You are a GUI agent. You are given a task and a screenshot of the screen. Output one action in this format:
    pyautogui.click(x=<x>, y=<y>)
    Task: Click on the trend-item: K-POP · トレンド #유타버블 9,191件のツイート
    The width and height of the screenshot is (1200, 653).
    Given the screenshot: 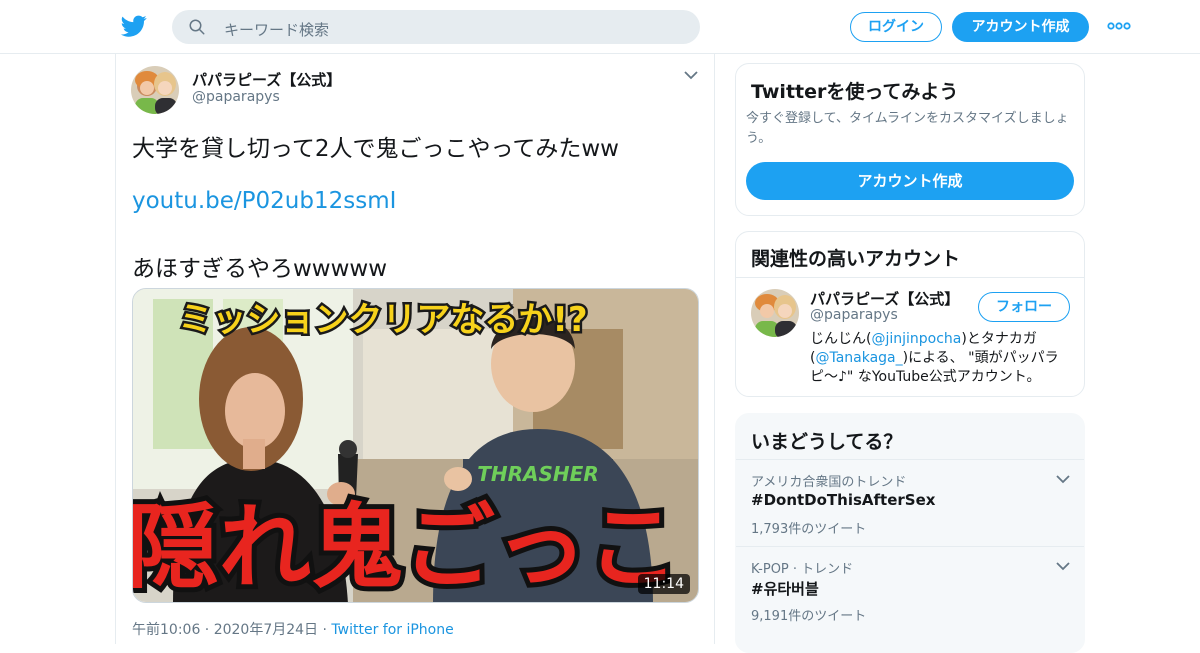 What is the action you would take?
    pyautogui.click(x=910, y=589)
    